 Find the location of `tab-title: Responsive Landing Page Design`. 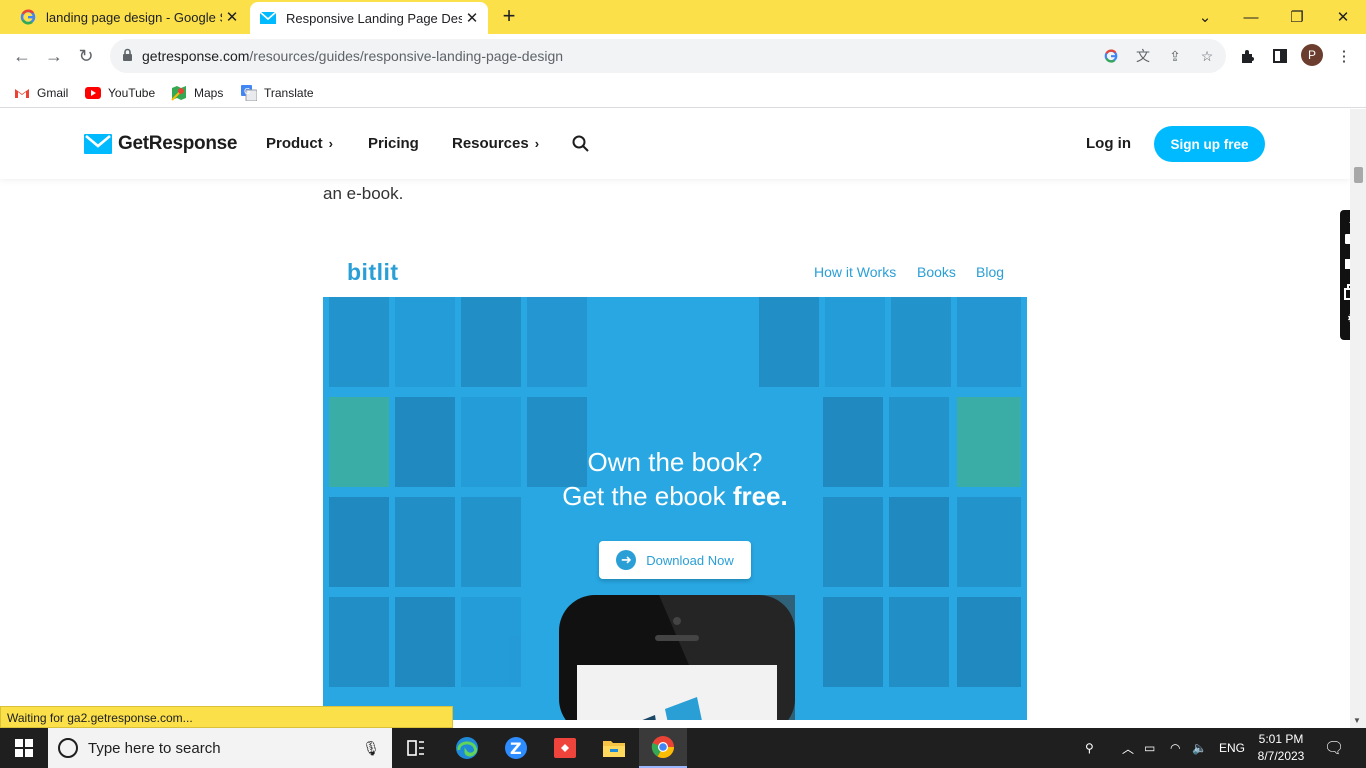

tab-title: Responsive Landing Page Design is located at coordinates (374, 18).